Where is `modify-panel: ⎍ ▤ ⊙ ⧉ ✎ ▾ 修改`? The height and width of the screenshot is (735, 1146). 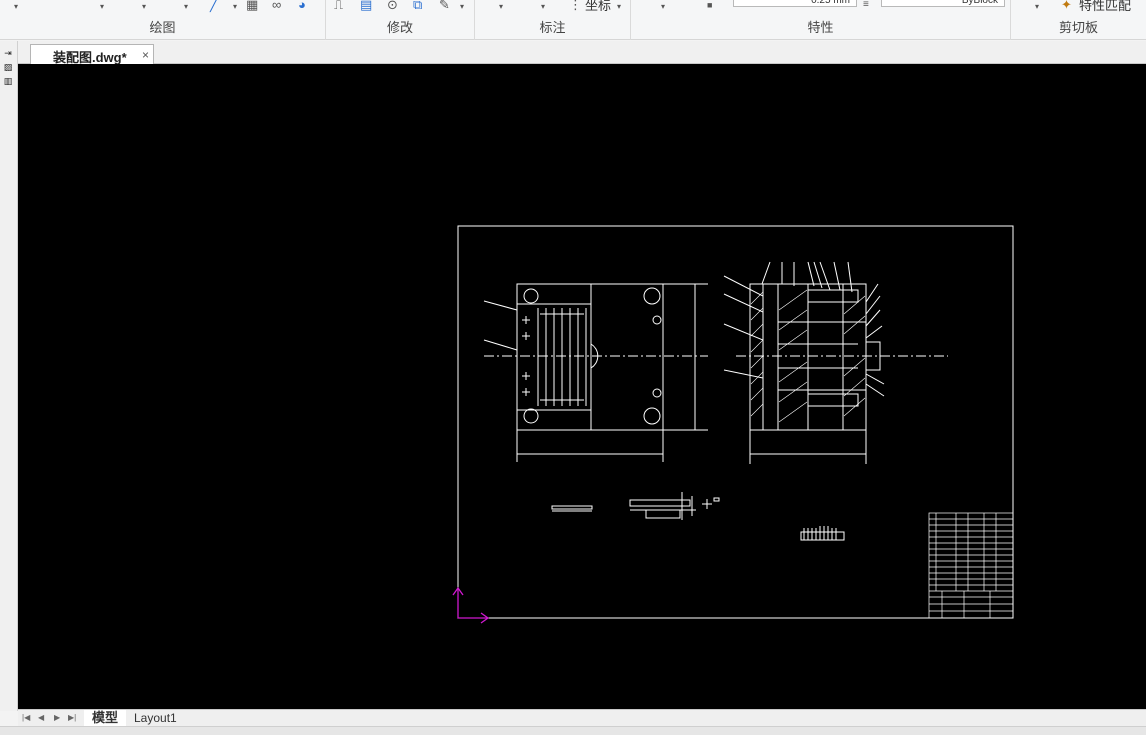
modify-panel: ⎍ ▤ ⊙ ⧉ ✎ ▾ 修改 is located at coordinates (400, 20).